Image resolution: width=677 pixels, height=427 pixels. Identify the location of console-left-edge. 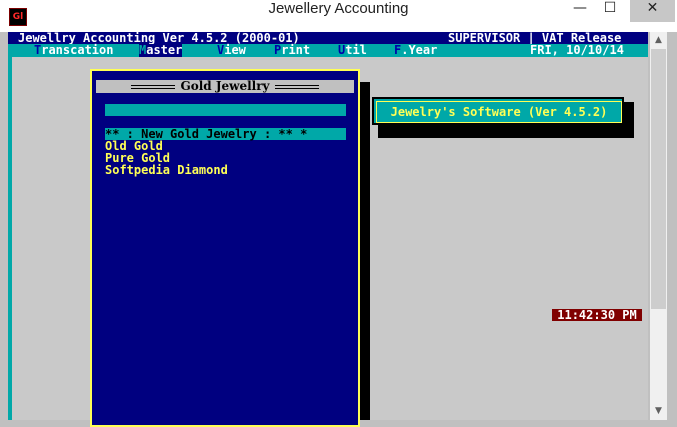
(10, 238).